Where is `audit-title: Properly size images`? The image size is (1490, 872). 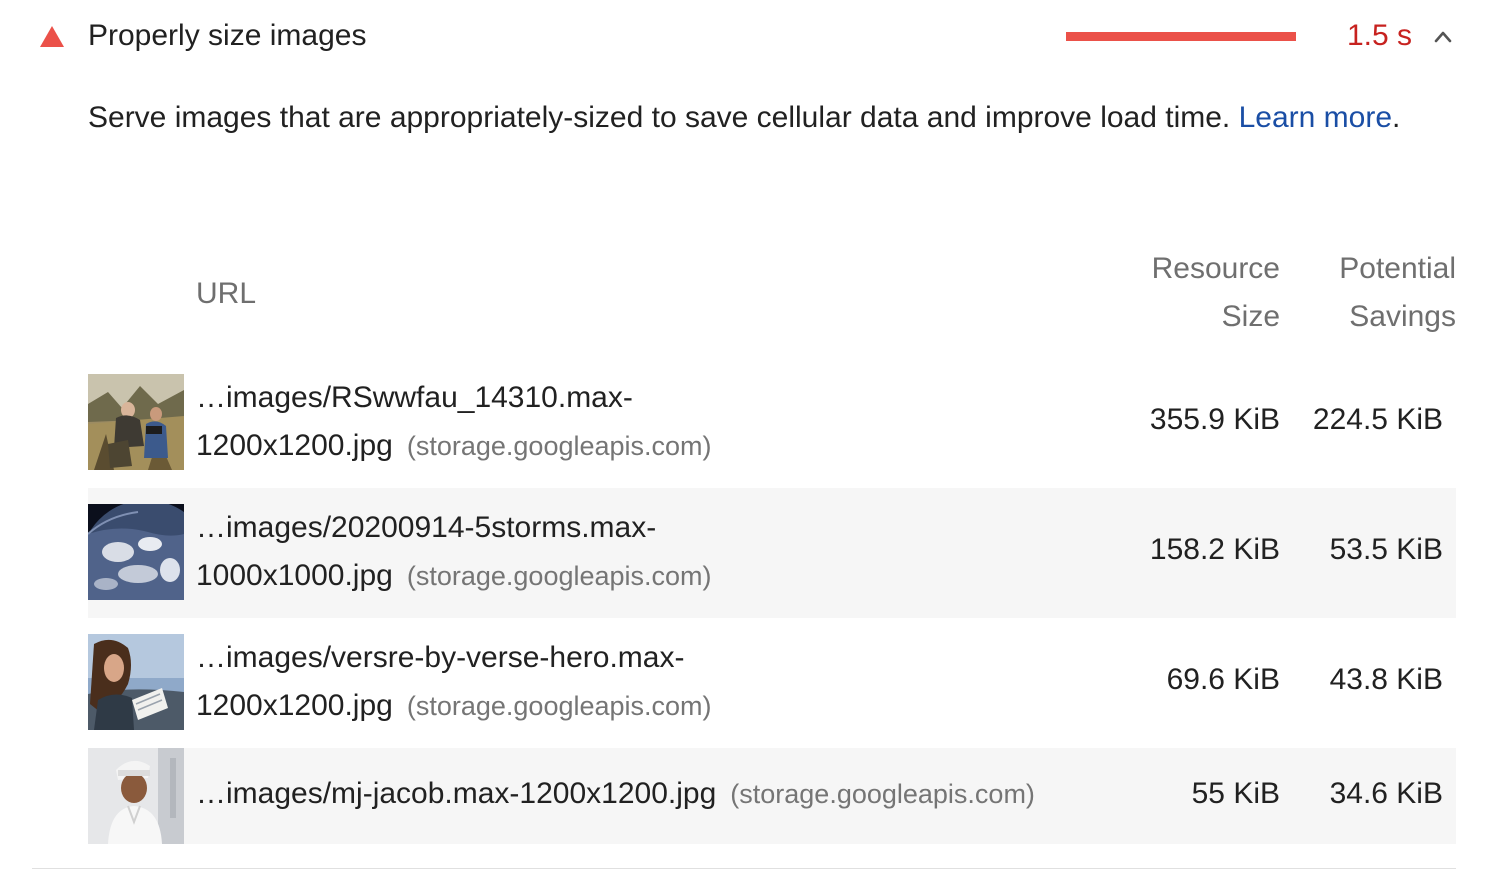
audit-title: Properly size images is located at coordinates (227, 35).